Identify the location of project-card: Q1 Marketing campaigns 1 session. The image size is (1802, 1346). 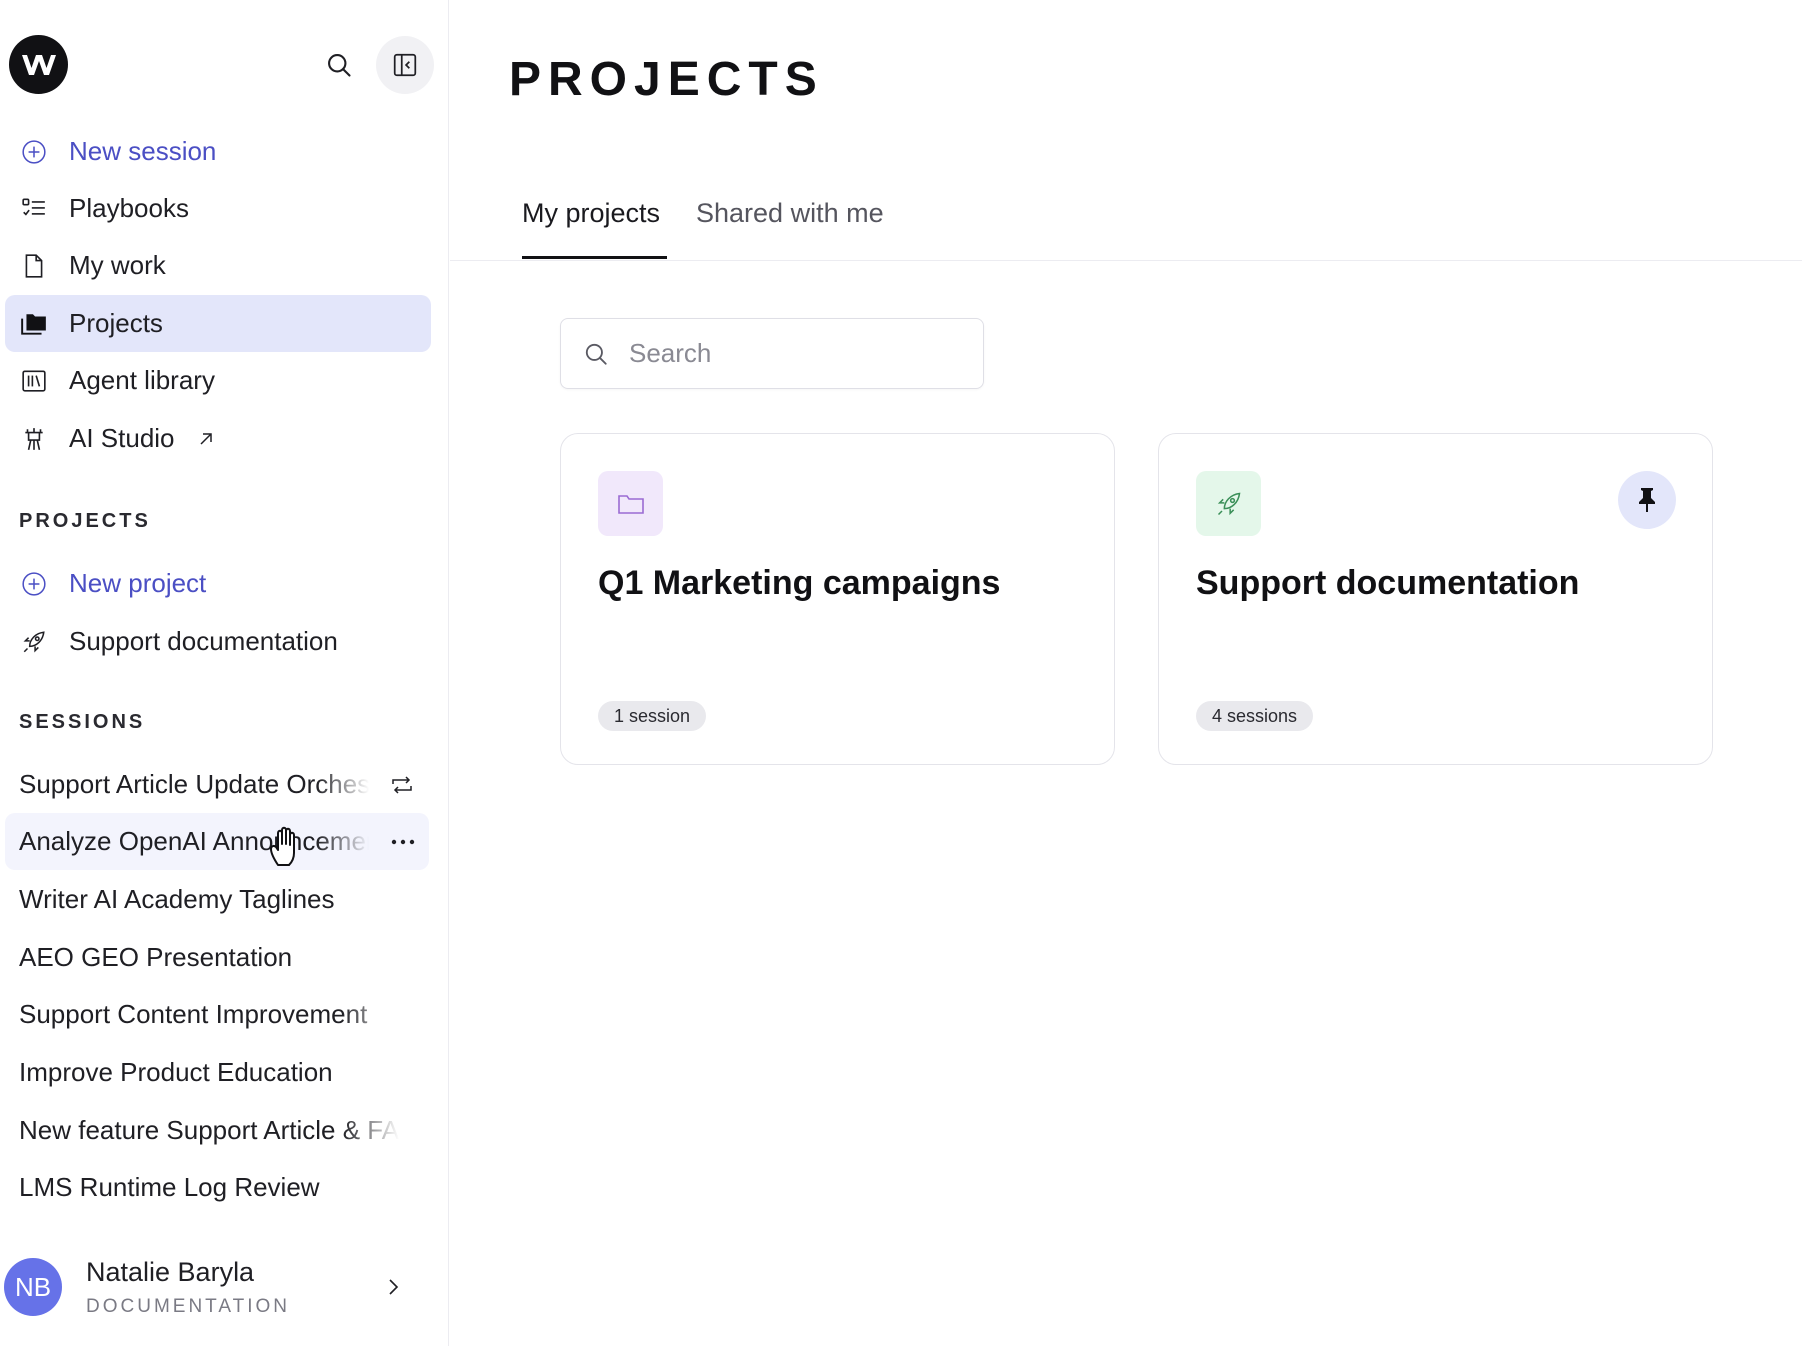
(837, 599).